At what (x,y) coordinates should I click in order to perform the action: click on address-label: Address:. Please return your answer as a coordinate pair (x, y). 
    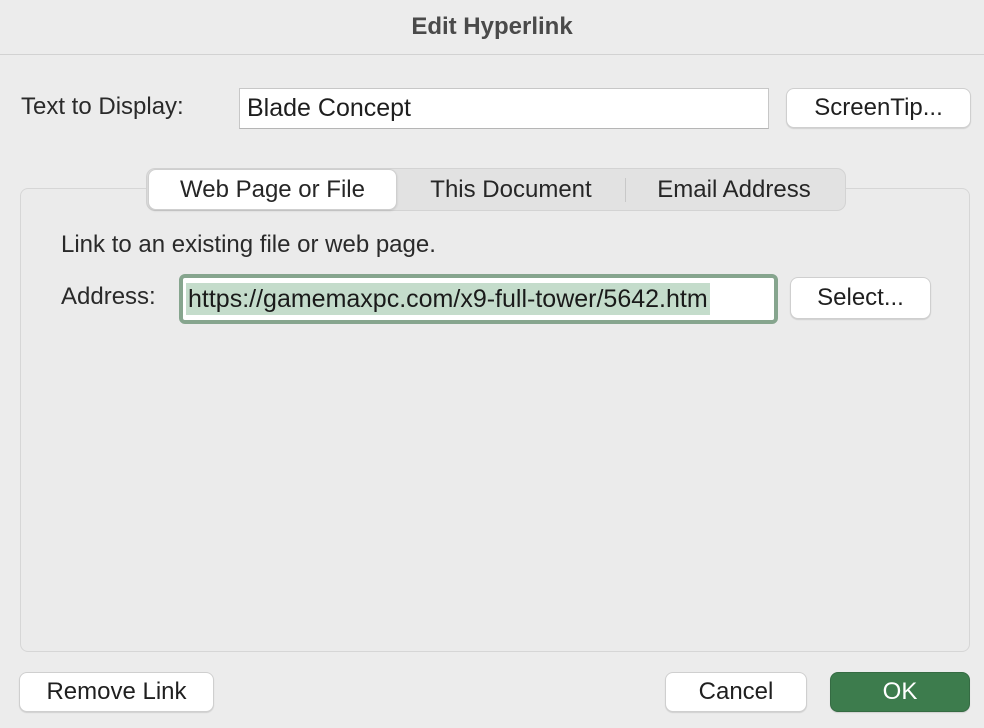
    Looking at the image, I should click on (108, 296).